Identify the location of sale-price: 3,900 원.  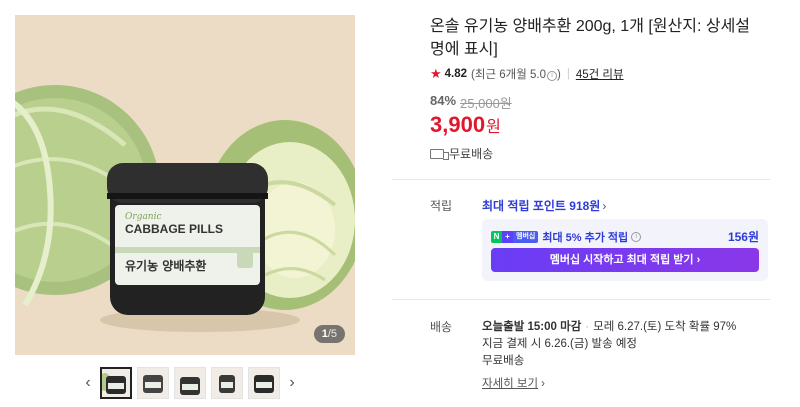
(465, 125).